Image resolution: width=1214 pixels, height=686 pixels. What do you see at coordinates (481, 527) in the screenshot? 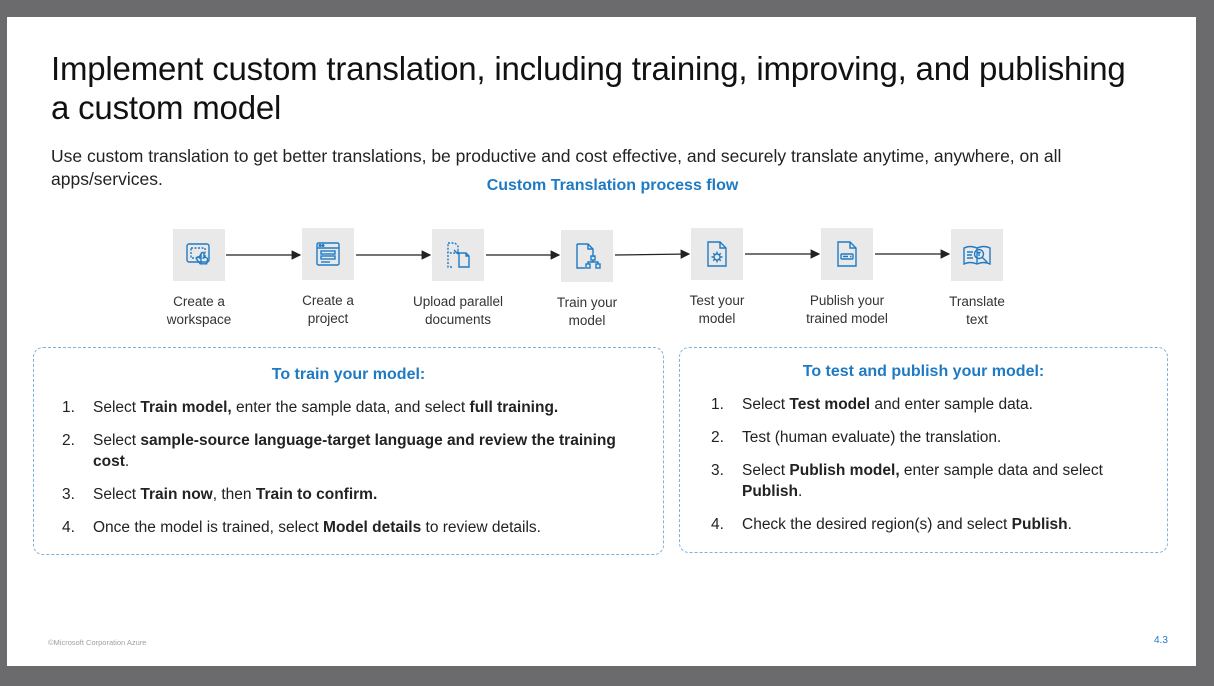
I see `text-segment: to review details.` at bounding box center [481, 527].